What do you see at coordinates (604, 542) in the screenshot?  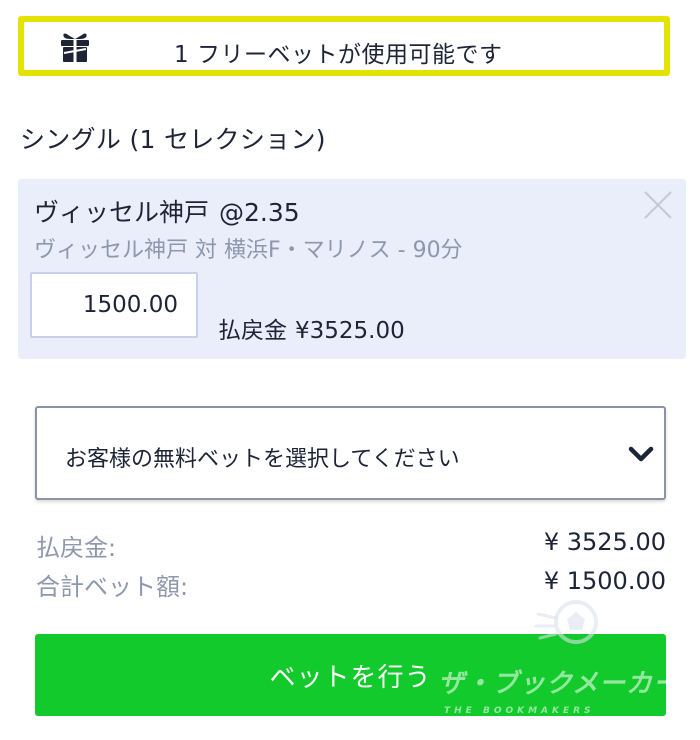 I see `summary-payout-value: ¥ 3525.00` at bounding box center [604, 542].